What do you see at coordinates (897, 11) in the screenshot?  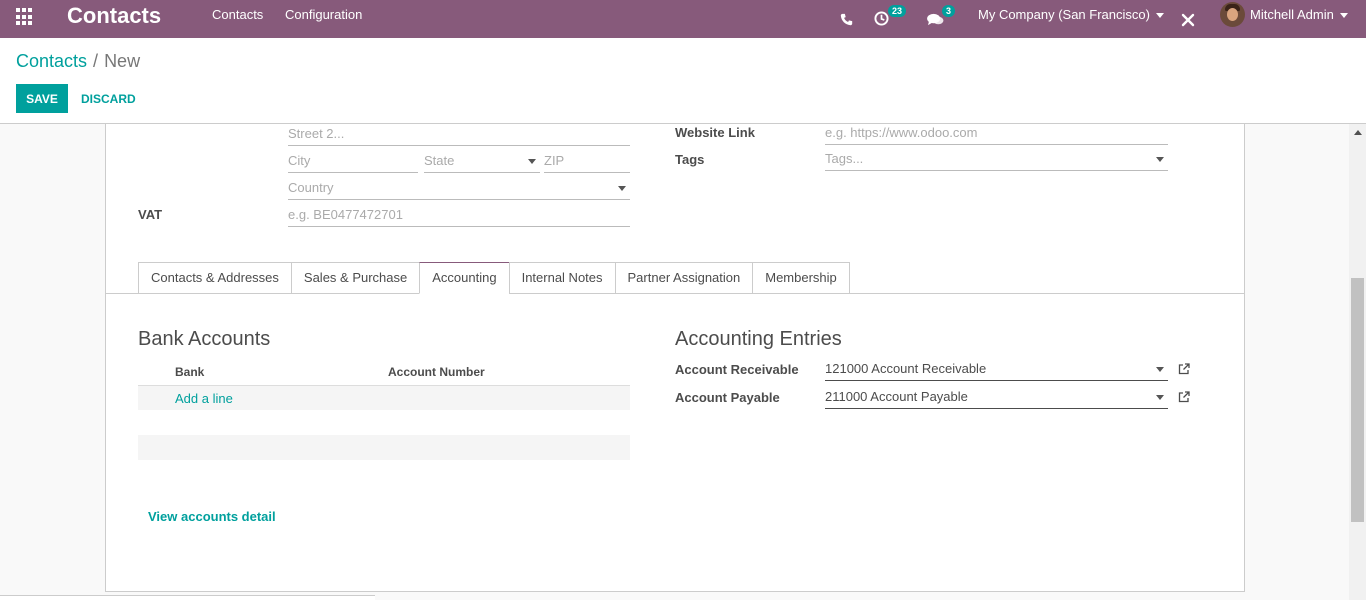 I see `activity-count-badge: 23` at bounding box center [897, 11].